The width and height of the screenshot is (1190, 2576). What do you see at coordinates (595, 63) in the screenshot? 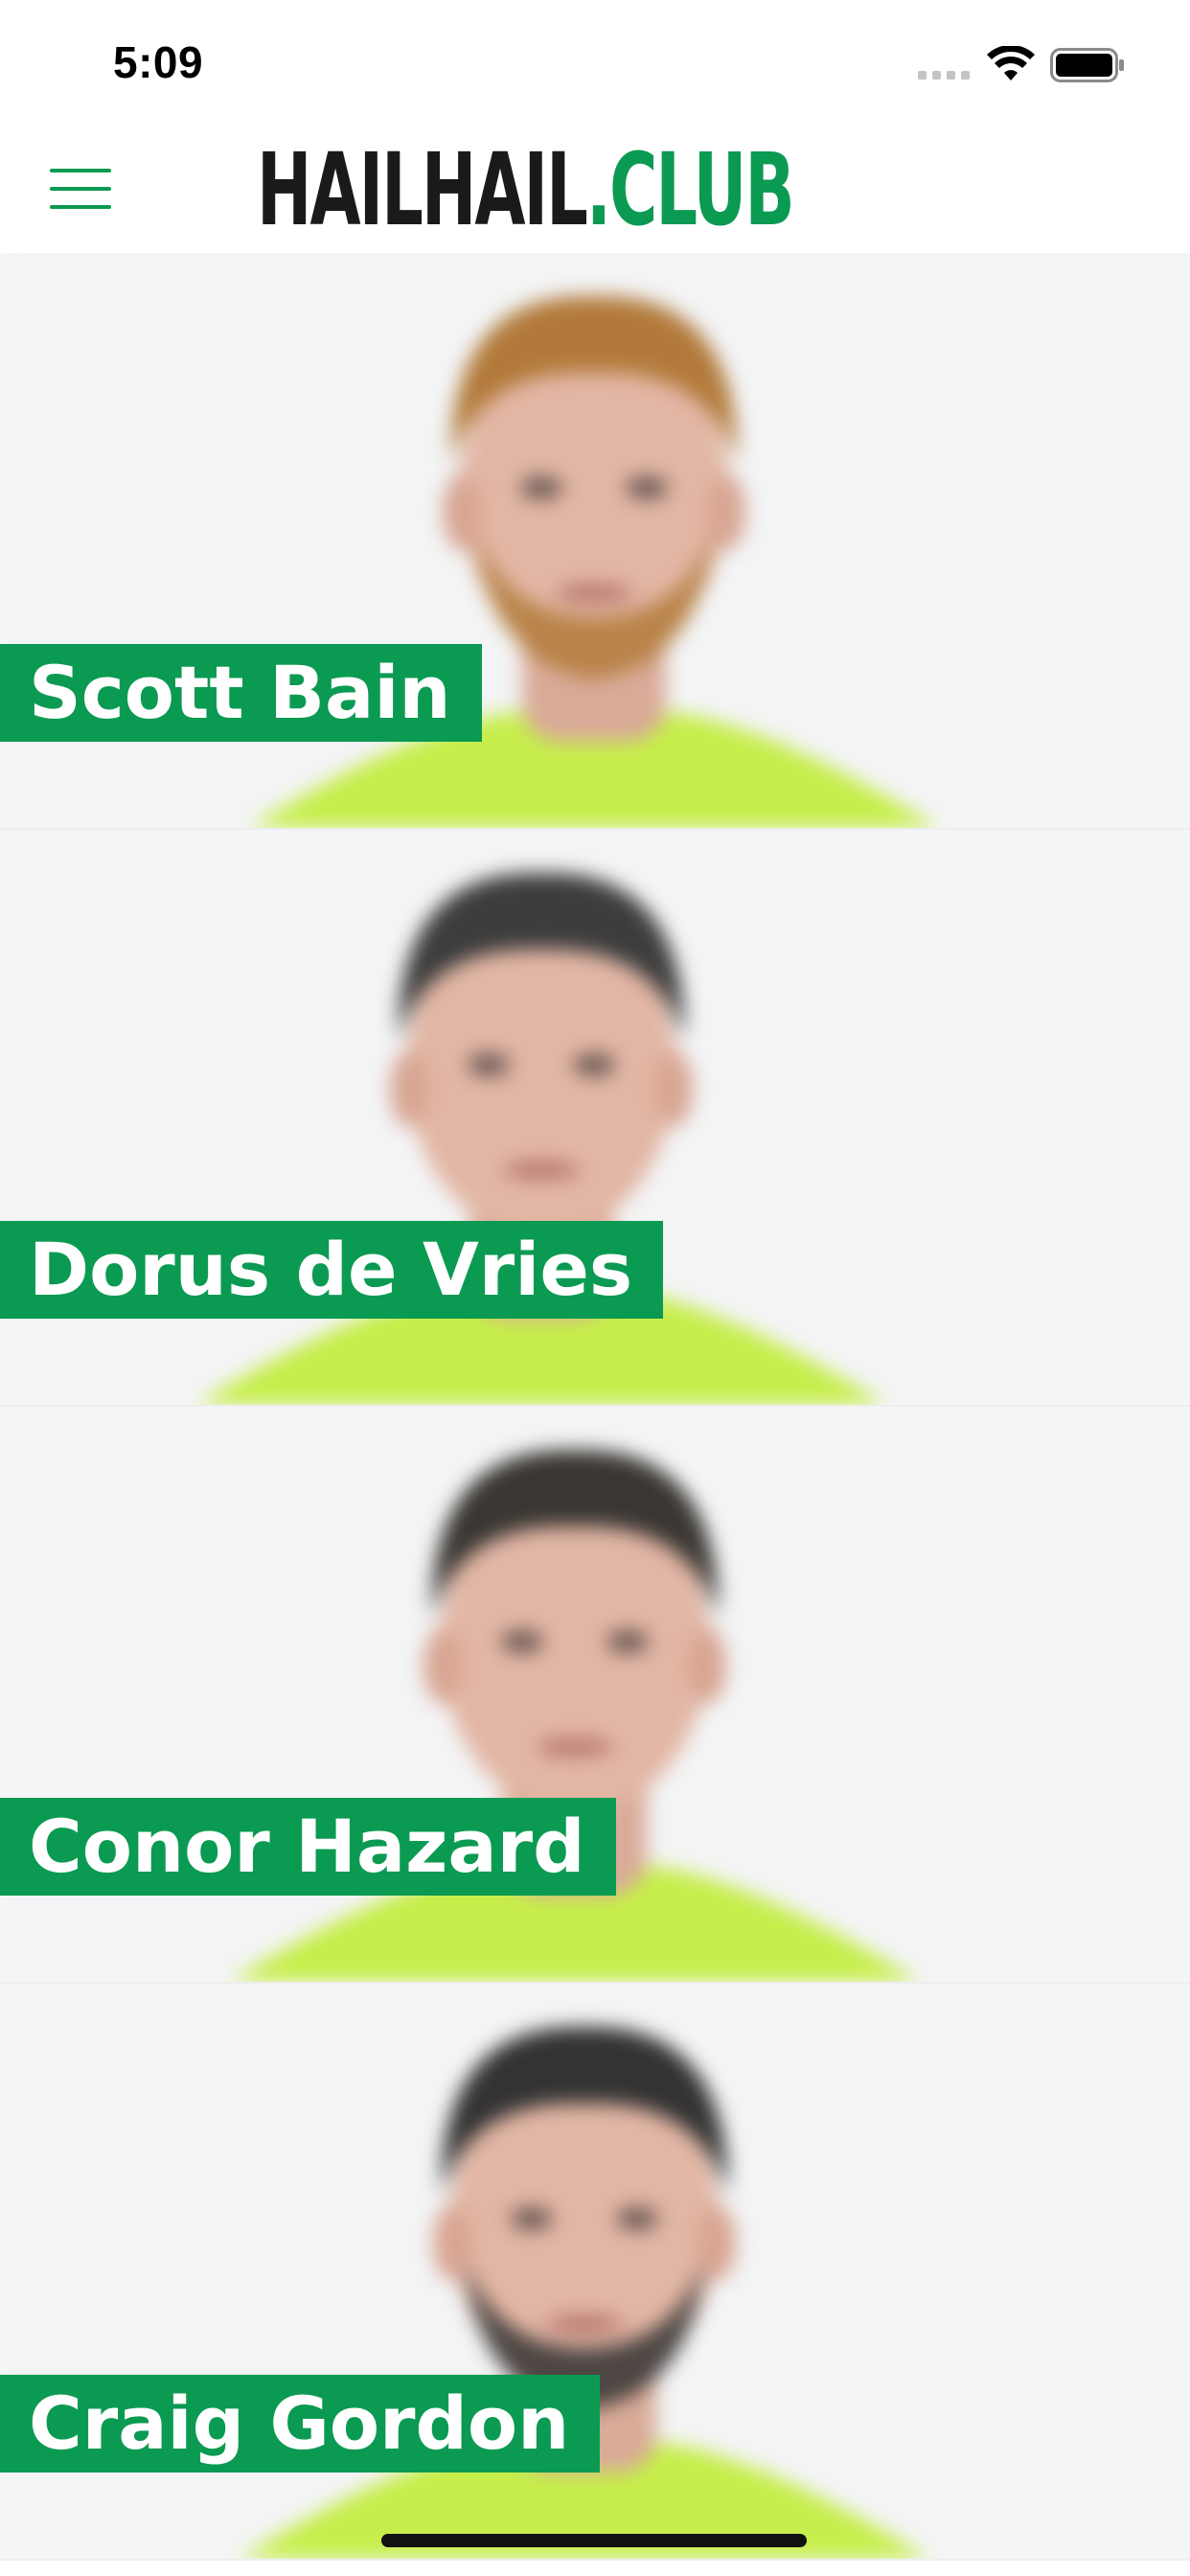
I see `status-bar: 5:09` at bounding box center [595, 63].